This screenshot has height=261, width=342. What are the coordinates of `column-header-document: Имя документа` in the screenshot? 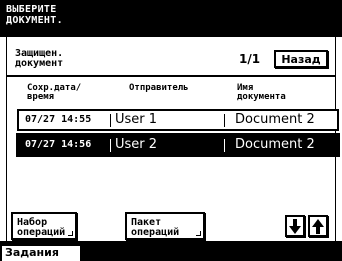 It's located at (261, 92).